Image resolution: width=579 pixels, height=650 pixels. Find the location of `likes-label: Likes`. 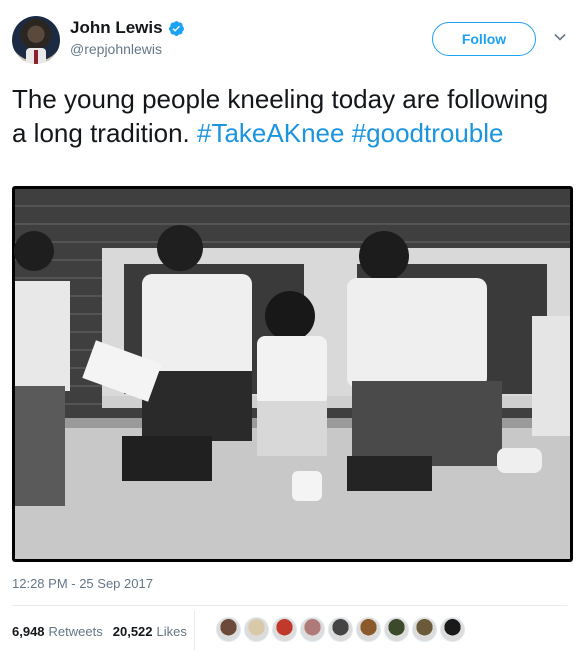

likes-label: Likes is located at coordinates (172, 631).